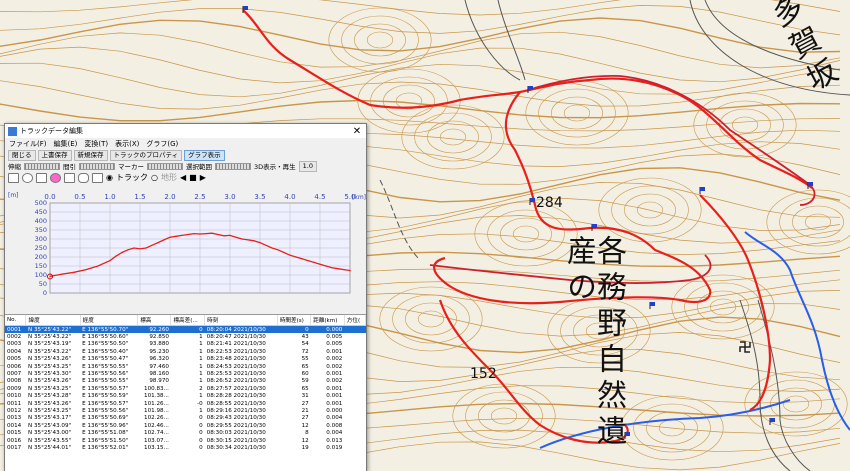 This screenshot has width=850, height=471. I want to click on column-header: 時間差(s), so click(294, 320).